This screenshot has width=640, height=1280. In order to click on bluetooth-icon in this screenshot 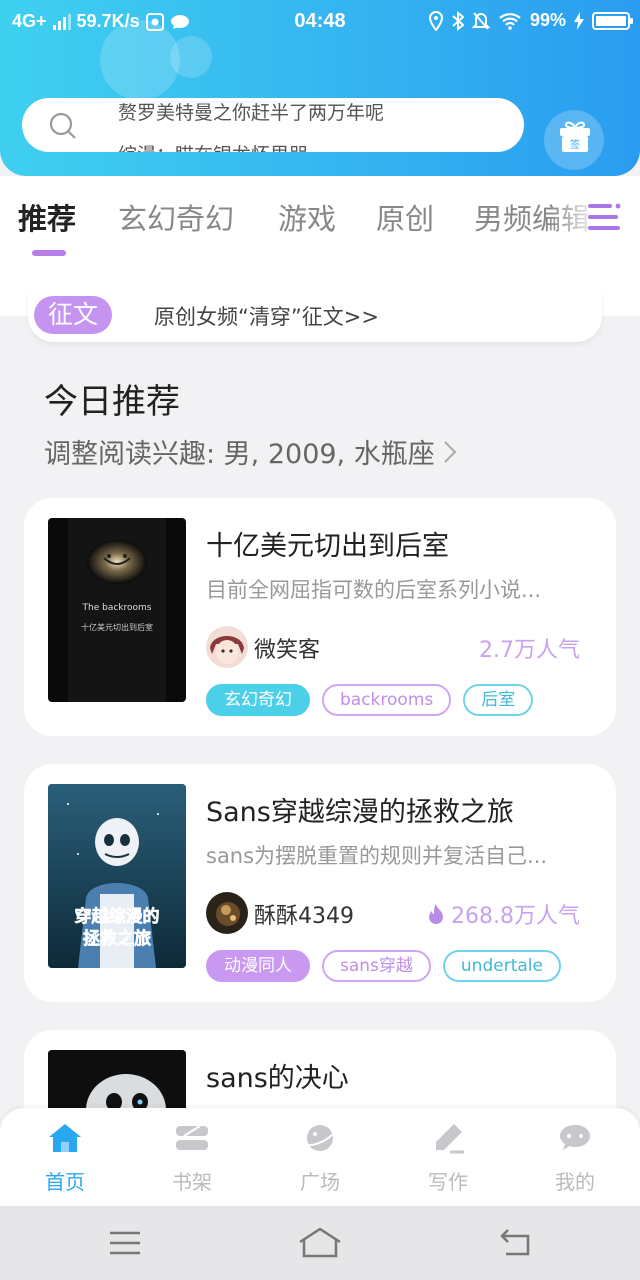, I will do `click(458, 20)`.